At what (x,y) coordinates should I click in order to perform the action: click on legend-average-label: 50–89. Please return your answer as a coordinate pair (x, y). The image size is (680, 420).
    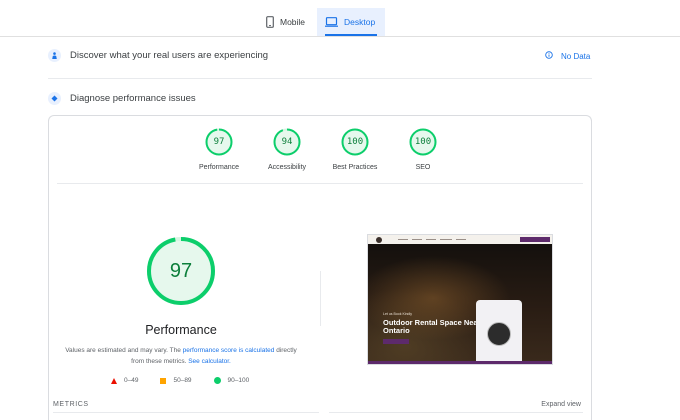
    Looking at the image, I should click on (182, 380).